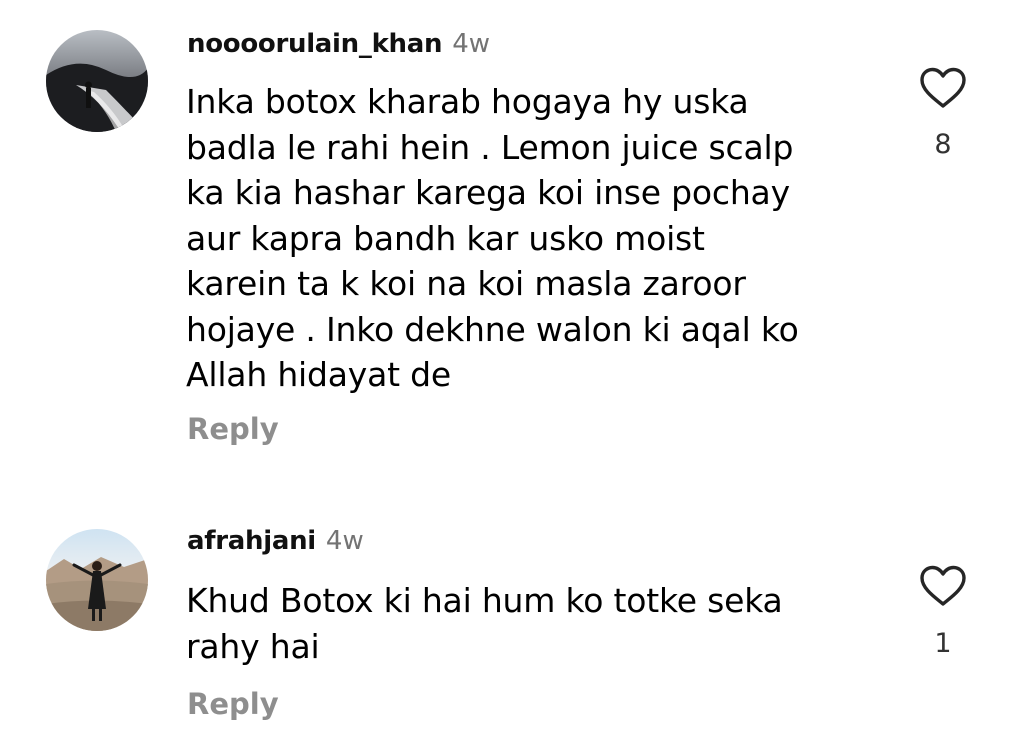  What do you see at coordinates (488, 192) in the screenshot?
I see `comment-line: ka kia hashar karega koi inse pochay` at bounding box center [488, 192].